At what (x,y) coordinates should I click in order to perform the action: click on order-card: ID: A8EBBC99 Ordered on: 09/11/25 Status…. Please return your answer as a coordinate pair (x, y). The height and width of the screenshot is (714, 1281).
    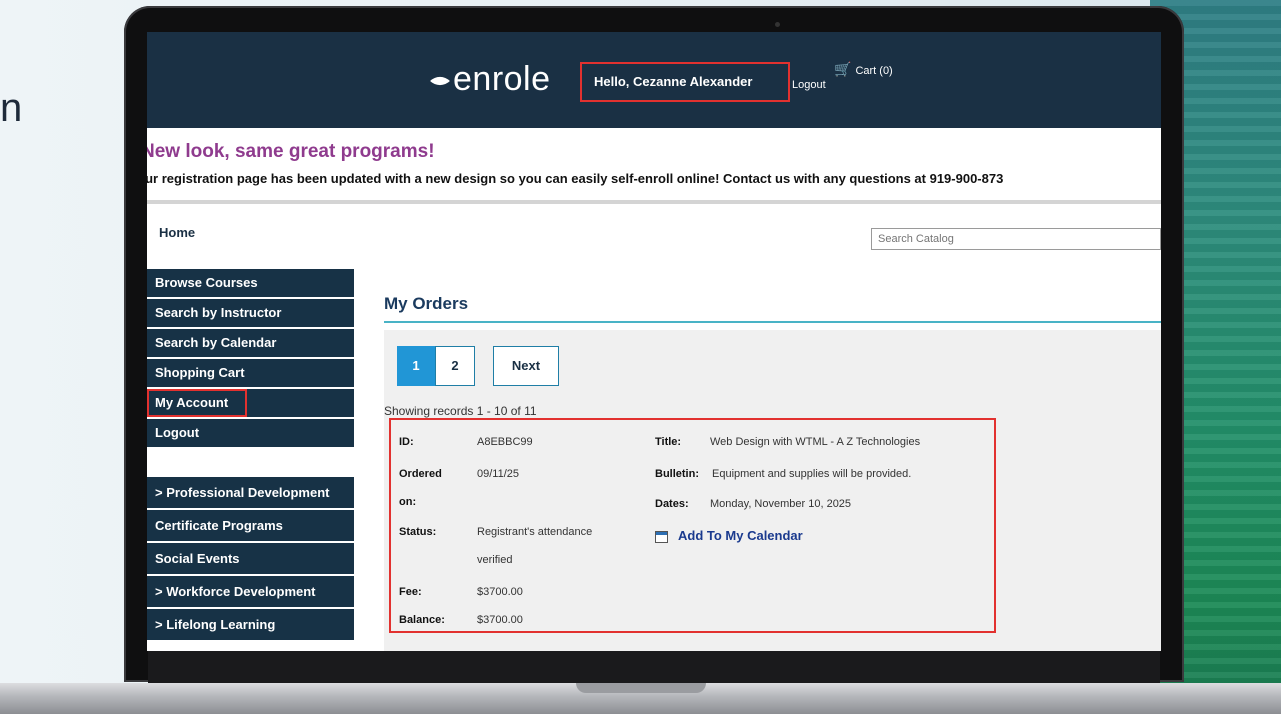
    Looking at the image, I should click on (692, 525).